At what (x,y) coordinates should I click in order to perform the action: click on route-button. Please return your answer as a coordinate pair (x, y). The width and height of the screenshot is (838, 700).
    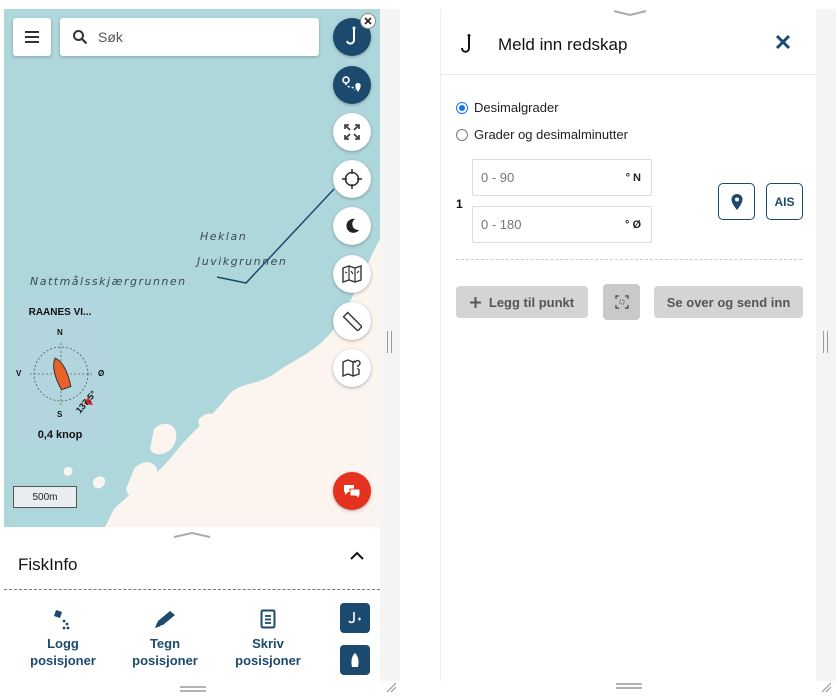
    Looking at the image, I should click on (352, 85).